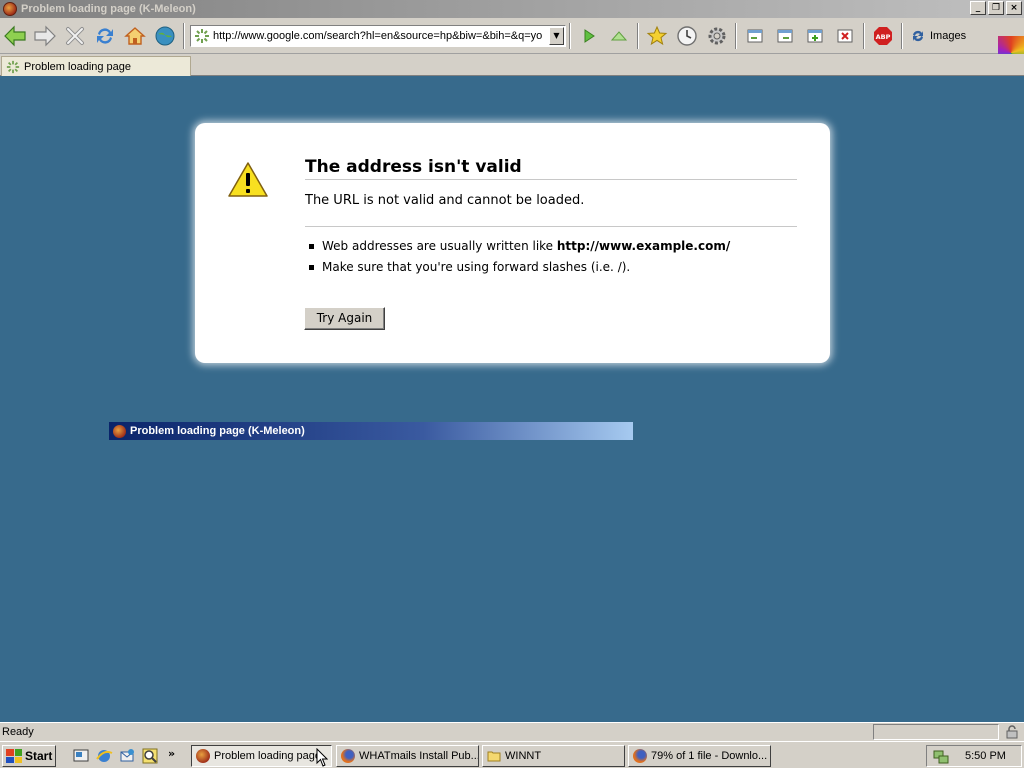 The width and height of the screenshot is (1024, 768). I want to click on images-toggle-button: Images, so click(938, 36).